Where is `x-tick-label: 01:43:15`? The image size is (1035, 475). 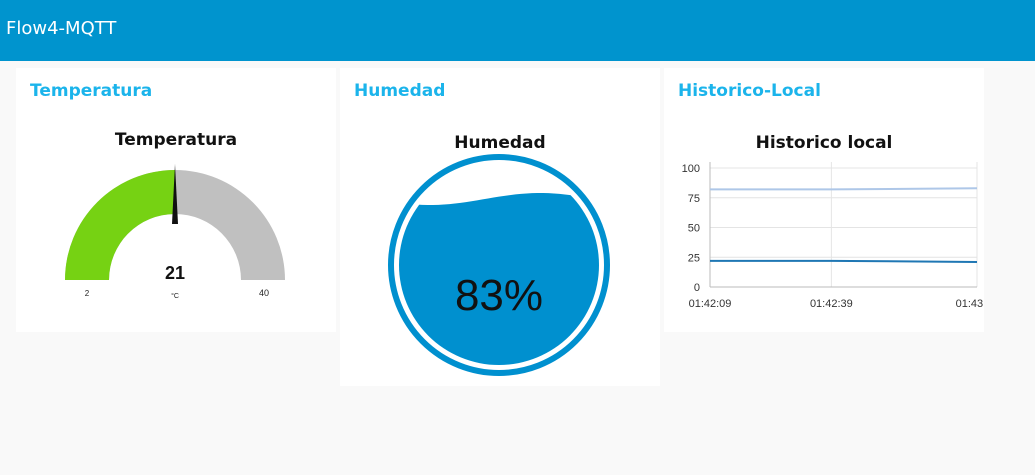
x-tick-label: 01:43:15 is located at coordinates (970, 304).